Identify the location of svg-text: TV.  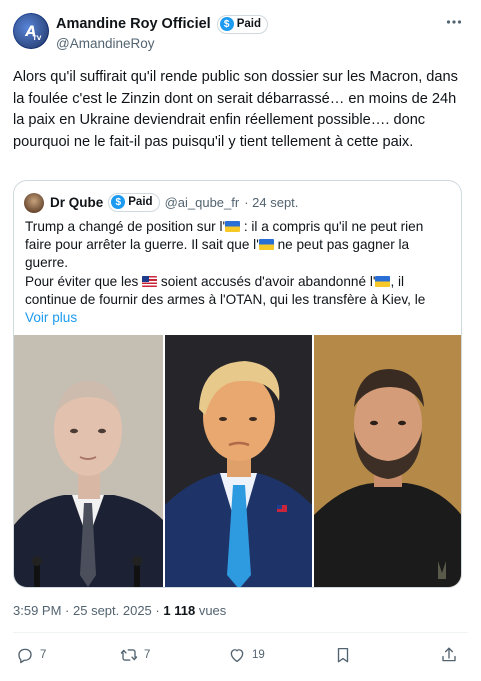
(37, 38).